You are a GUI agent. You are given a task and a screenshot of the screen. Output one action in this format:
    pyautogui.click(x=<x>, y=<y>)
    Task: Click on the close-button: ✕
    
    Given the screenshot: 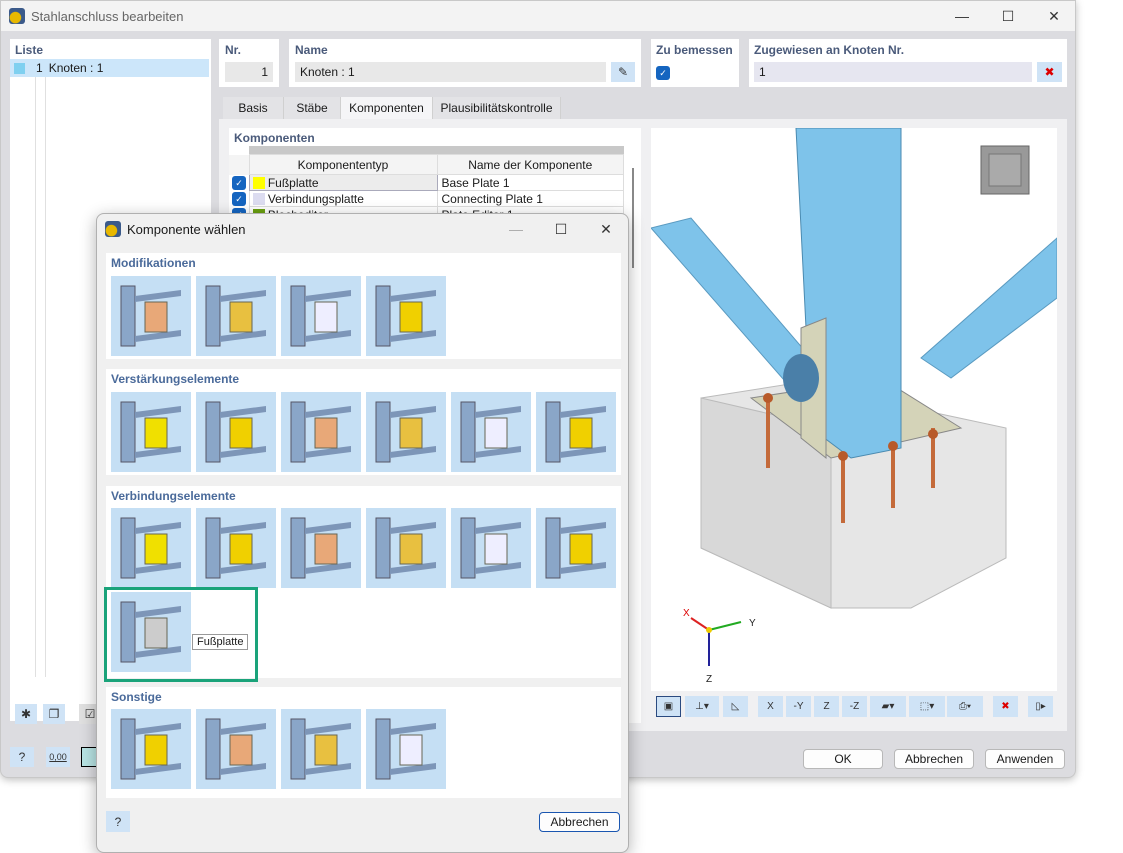 What is the action you would take?
    pyautogui.click(x=1054, y=16)
    